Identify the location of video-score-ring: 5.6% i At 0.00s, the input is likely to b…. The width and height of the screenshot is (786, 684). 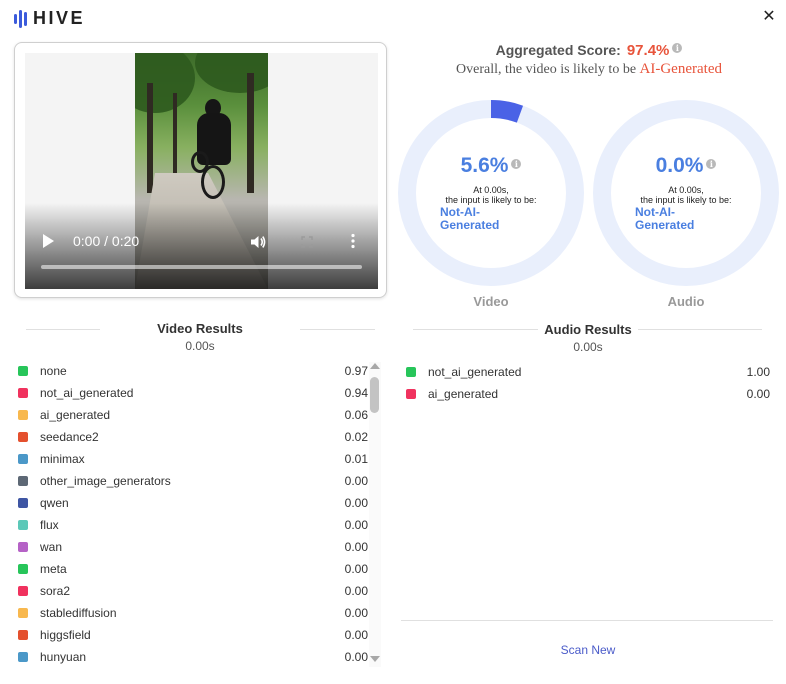
(491, 193).